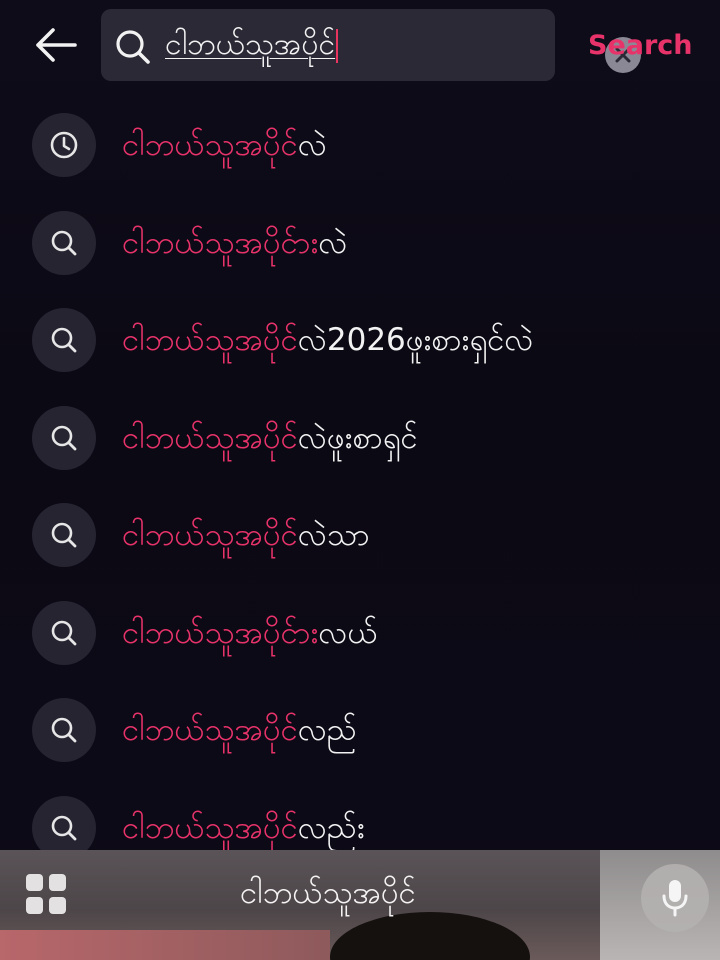  I want to click on suggestion-item: ငါဘယ်သူအပိုင်လဲ2026ဖူးစားရှင်လဲ, so click(360, 340).